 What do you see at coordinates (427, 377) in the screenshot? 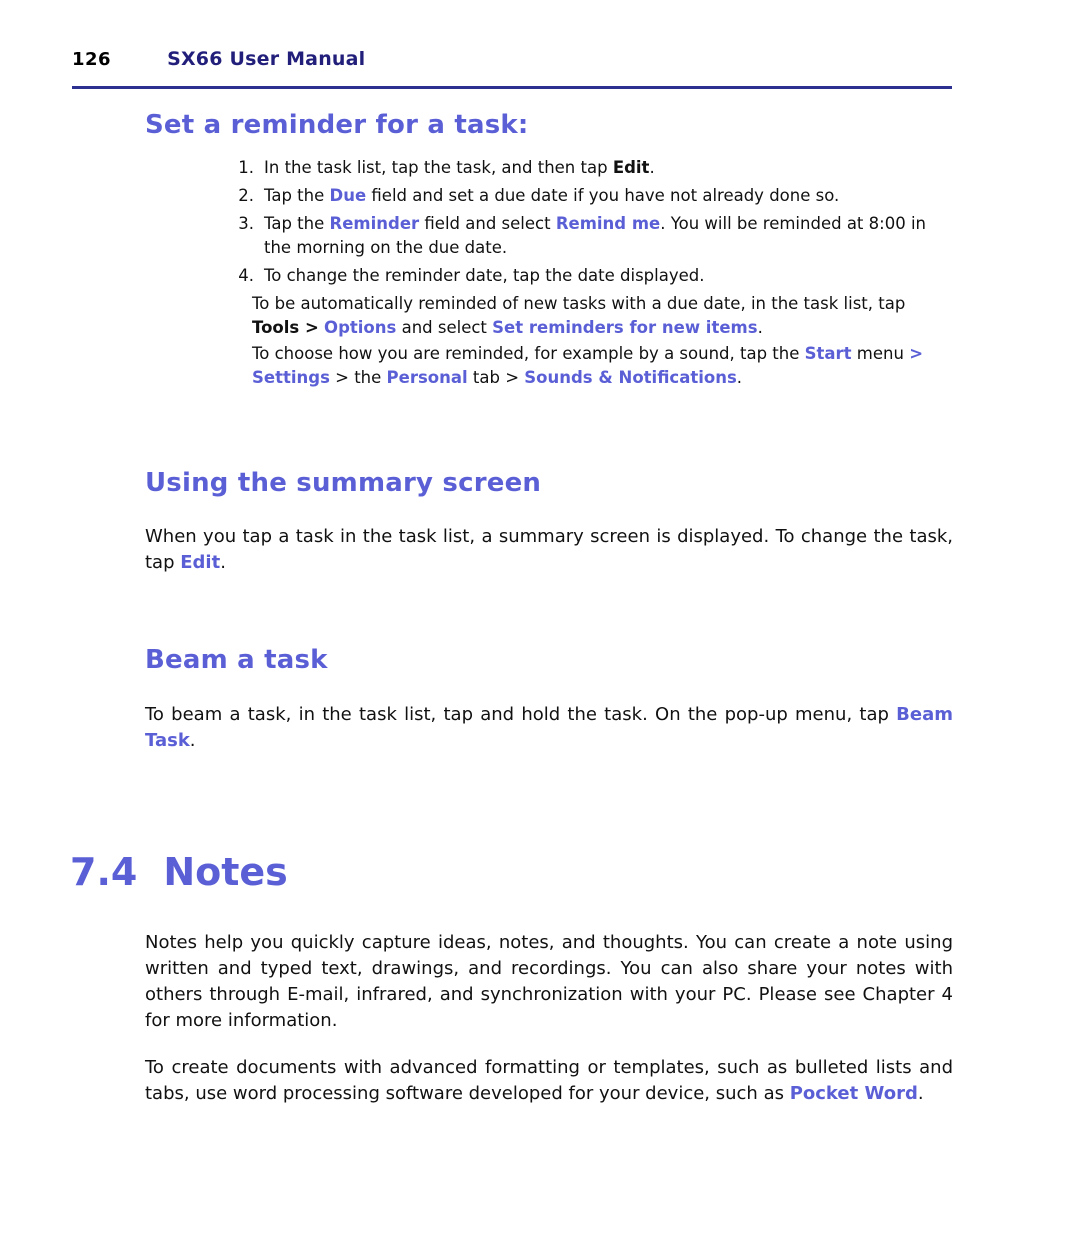
I see `accent-text: Personal` at bounding box center [427, 377].